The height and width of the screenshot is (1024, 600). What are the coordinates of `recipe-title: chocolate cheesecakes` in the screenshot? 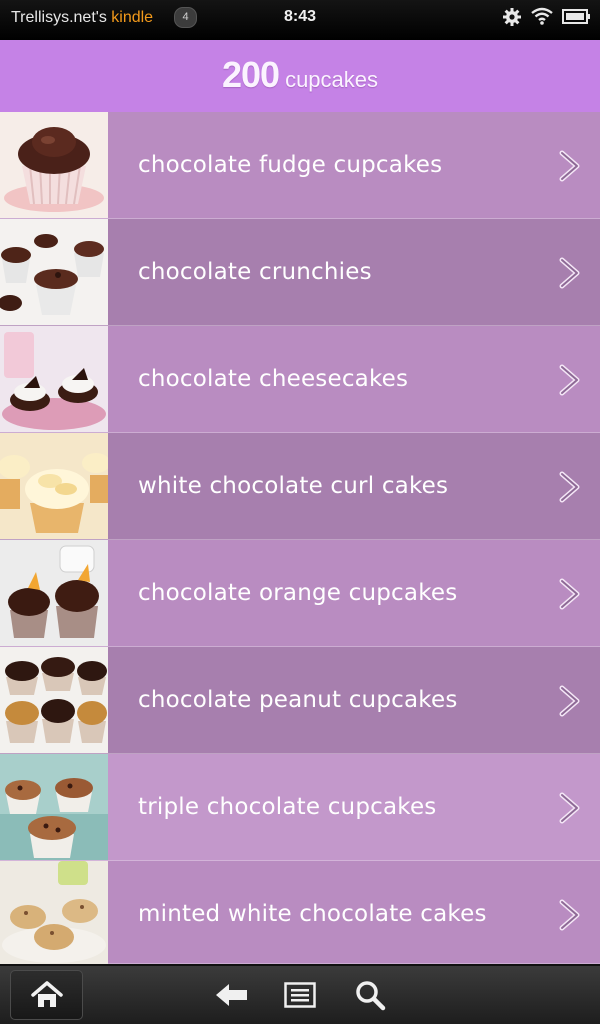 It's located at (273, 379).